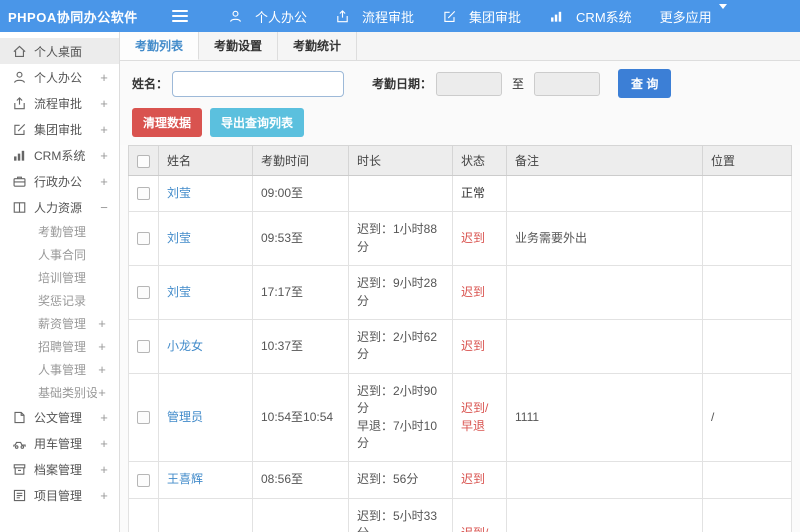  Describe the element at coordinates (460, 514) in the screenshot. I see `table-row: 黄蓉13:20至13:20迟到：5小时33分 早退：4小时67分迟到/早退/` at that location.